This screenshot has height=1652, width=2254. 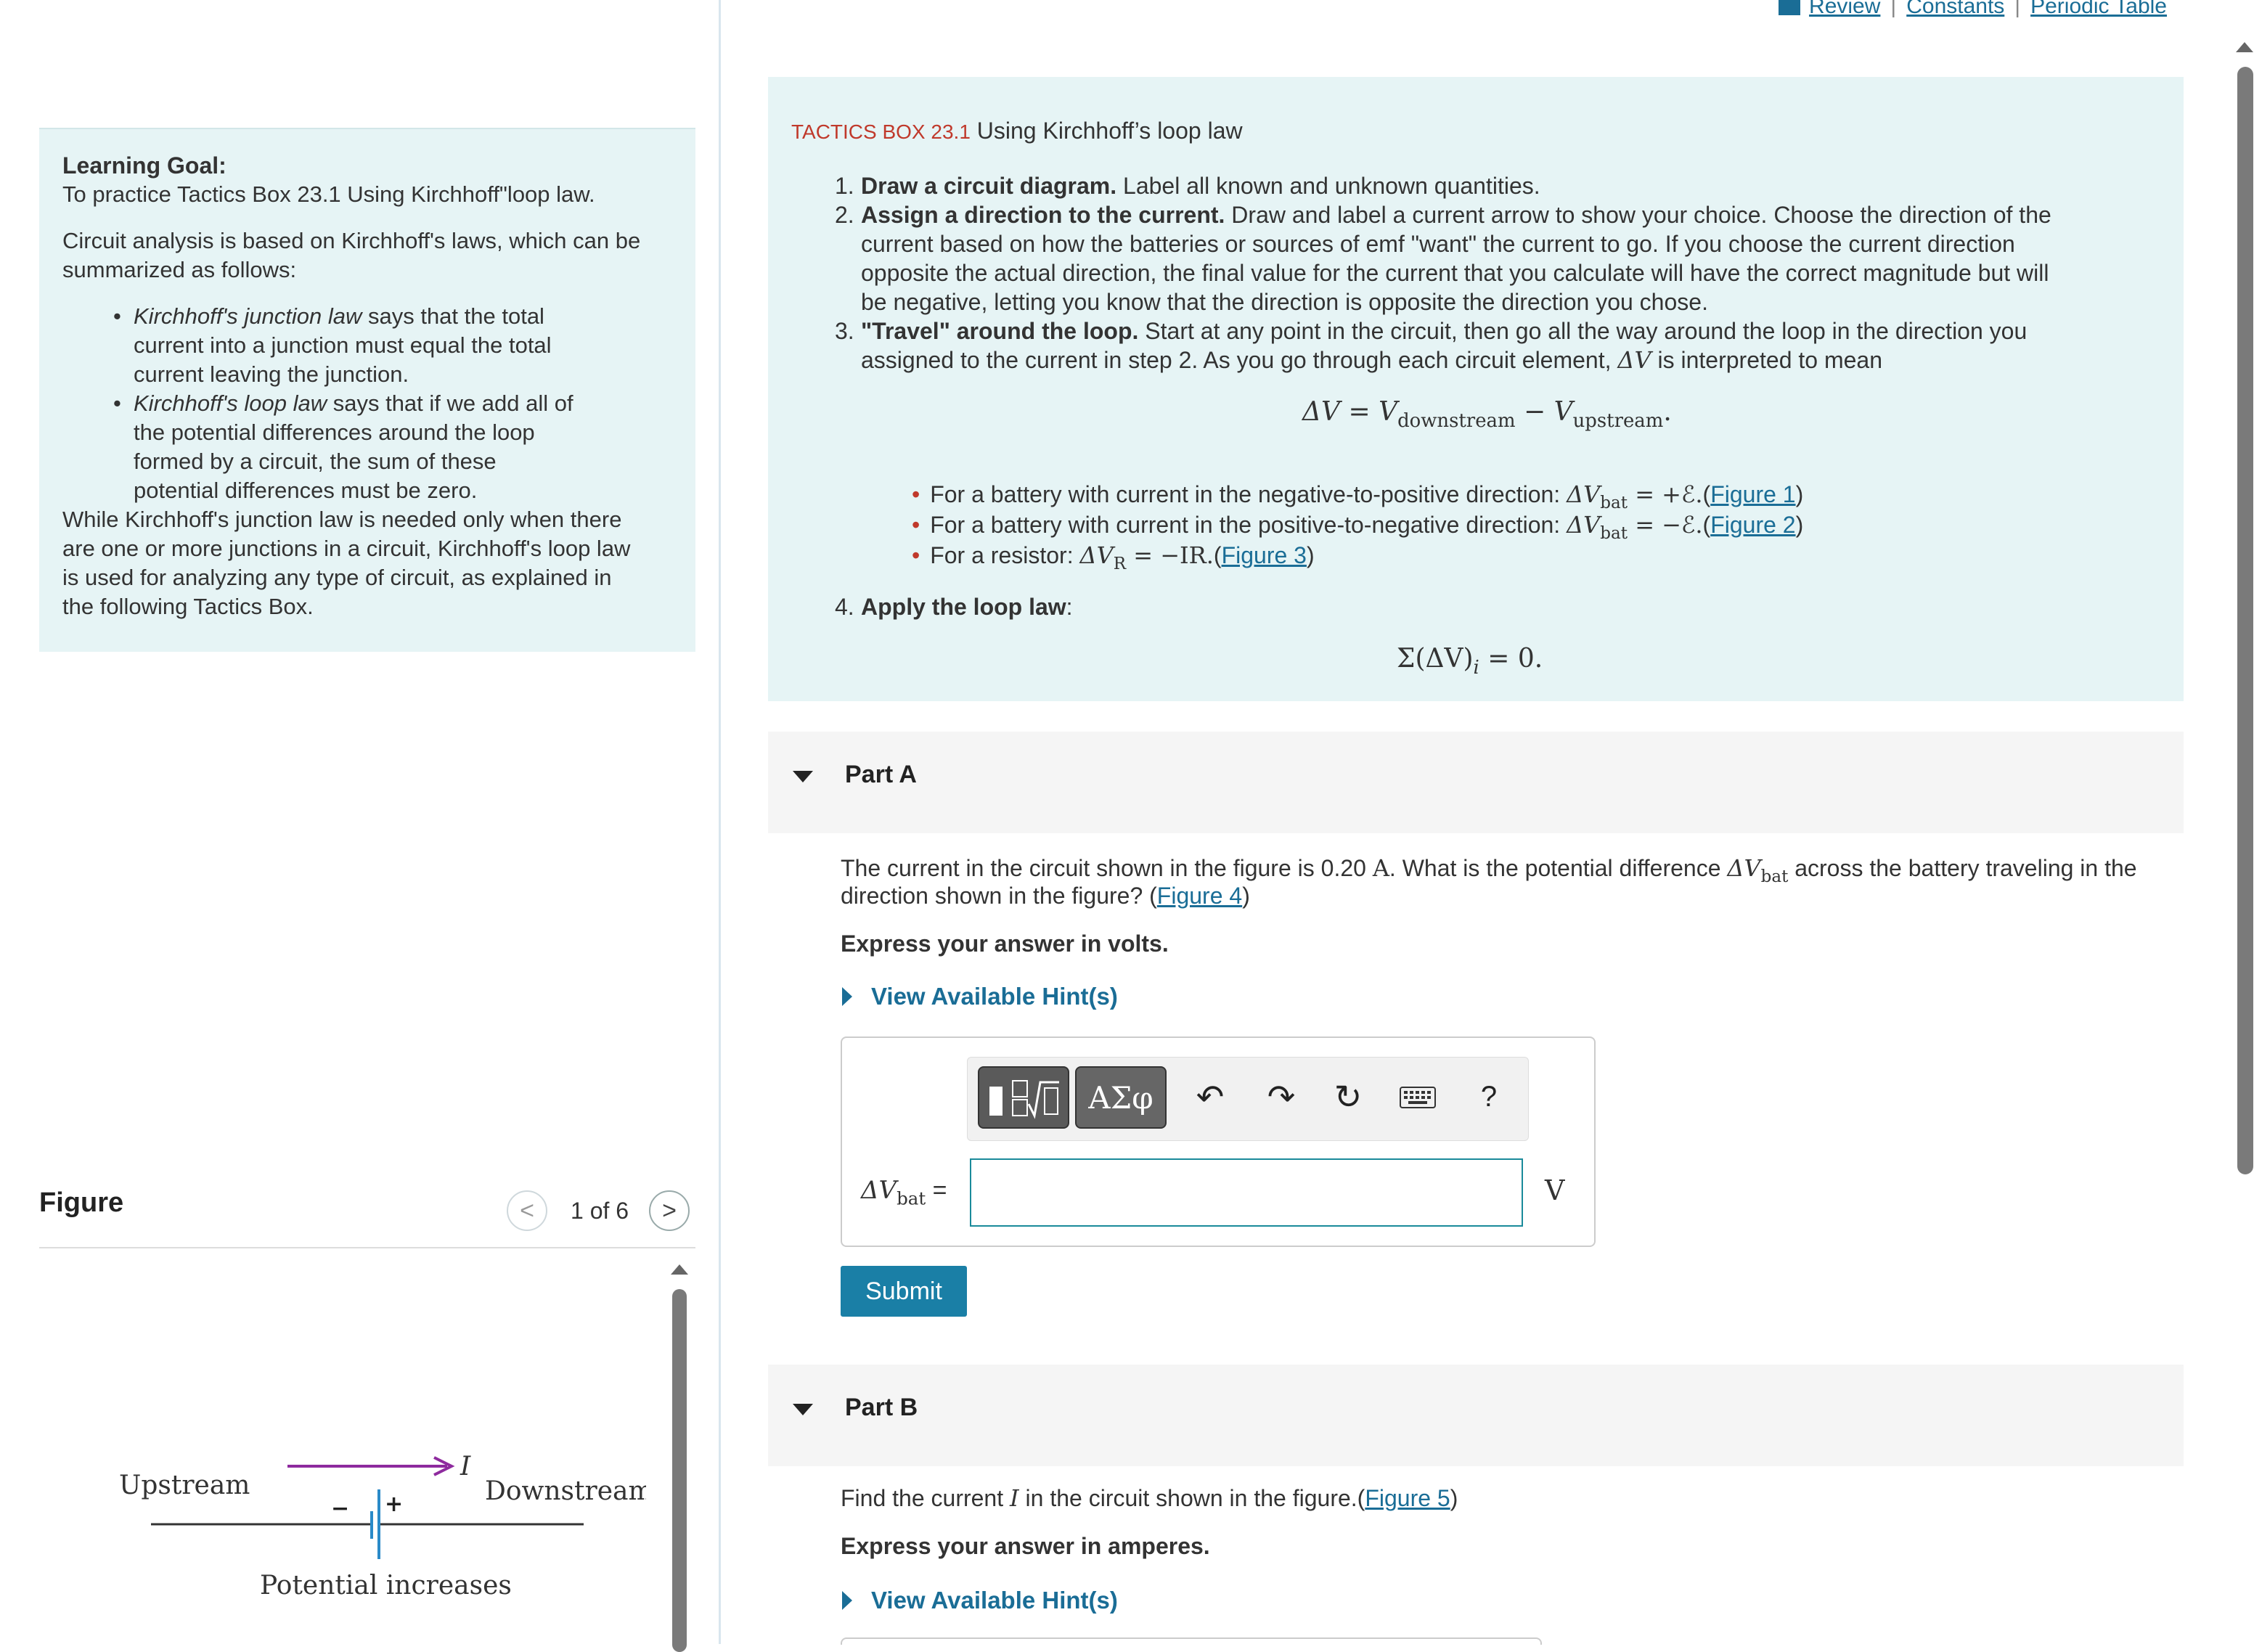 I want to click on figure-scrollbar-thumb, so click(x=680, y=1470).